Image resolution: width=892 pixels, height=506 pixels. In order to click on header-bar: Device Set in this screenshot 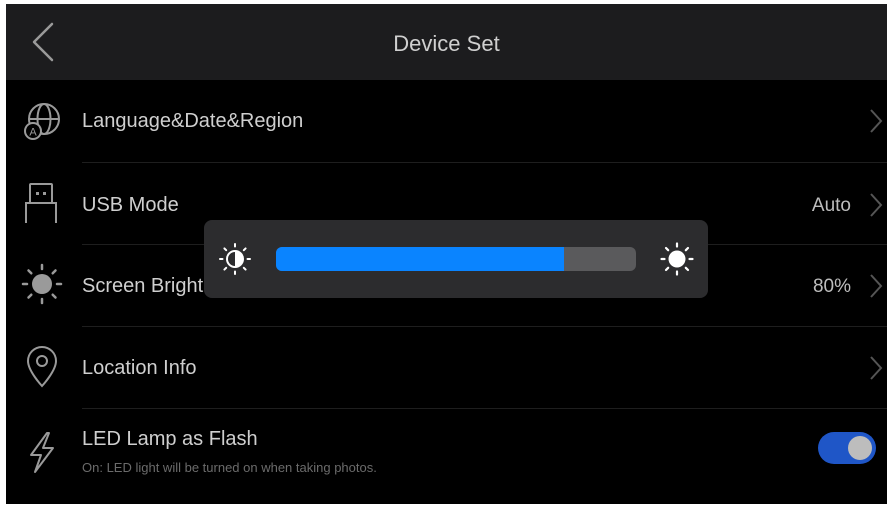, I will do `click(446, 42)`.